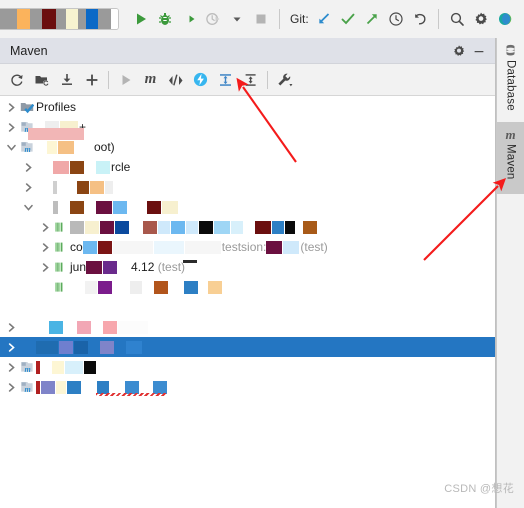 This screenshot has width=524, height=508. What do you see at coordinates (420, 19) in the screenshot?
I see `git-rollback-button` at bounding box center [420, 19].